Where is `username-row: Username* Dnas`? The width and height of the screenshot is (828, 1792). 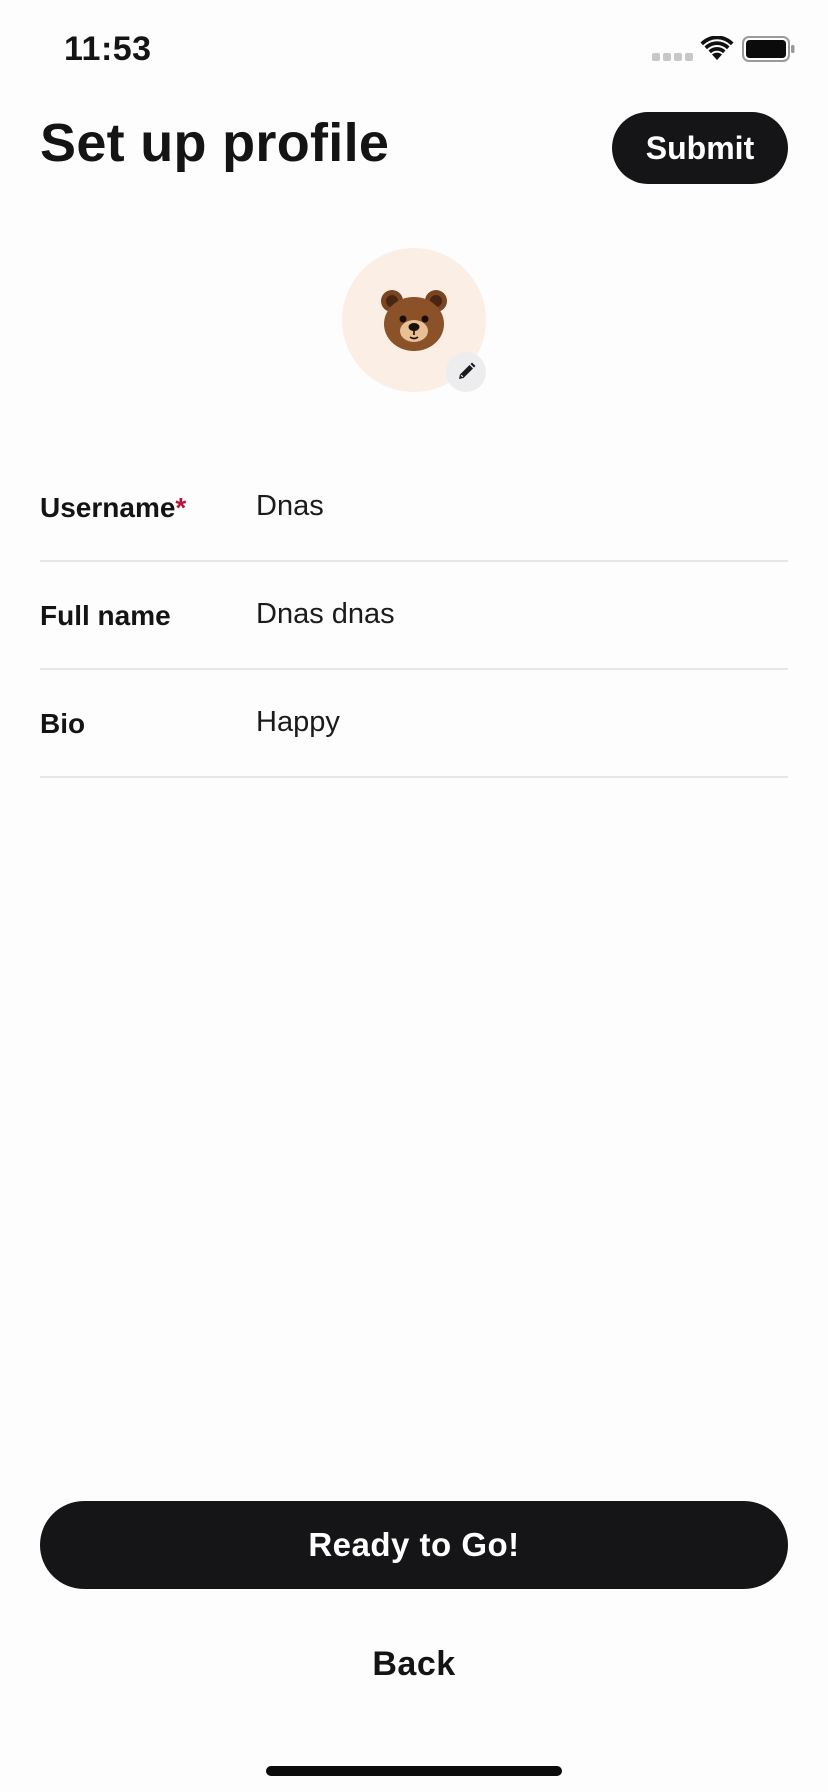 username-row: Username* Dnas is located at coordinates (414, 508).